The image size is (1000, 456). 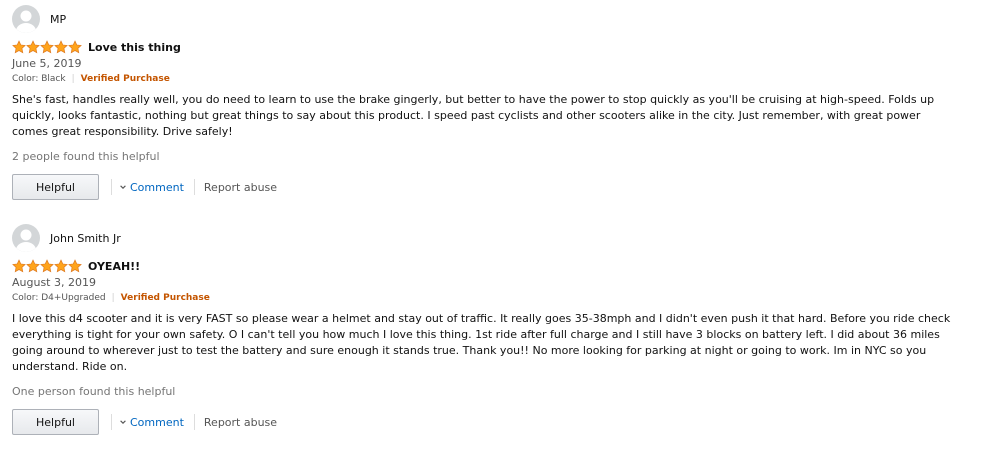 What do you see at coordinates (47, 63) in the screenshot?
I see `review-date: June 5, 2019` at bounding box center [47, 63].